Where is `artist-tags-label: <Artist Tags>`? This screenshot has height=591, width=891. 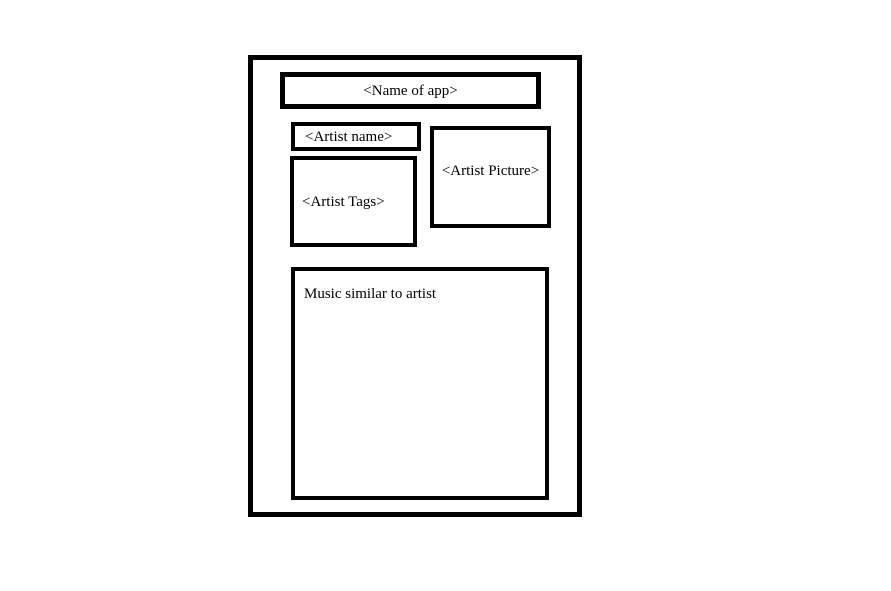
artist-tags-label: <Artist Tags> is located at coordinates (343, 201).